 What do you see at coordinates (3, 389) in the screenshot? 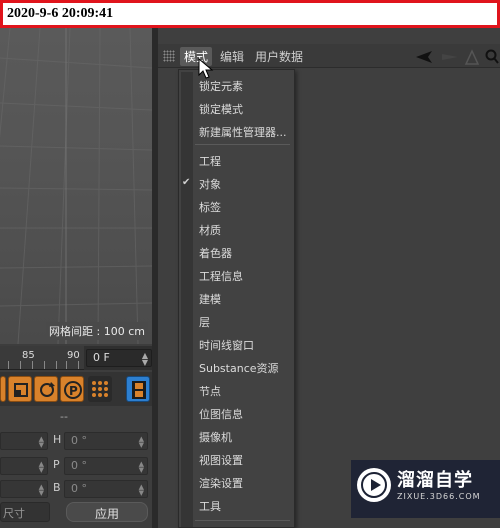
I see `toolbar-button-partial` at bounding box center [3, 389].